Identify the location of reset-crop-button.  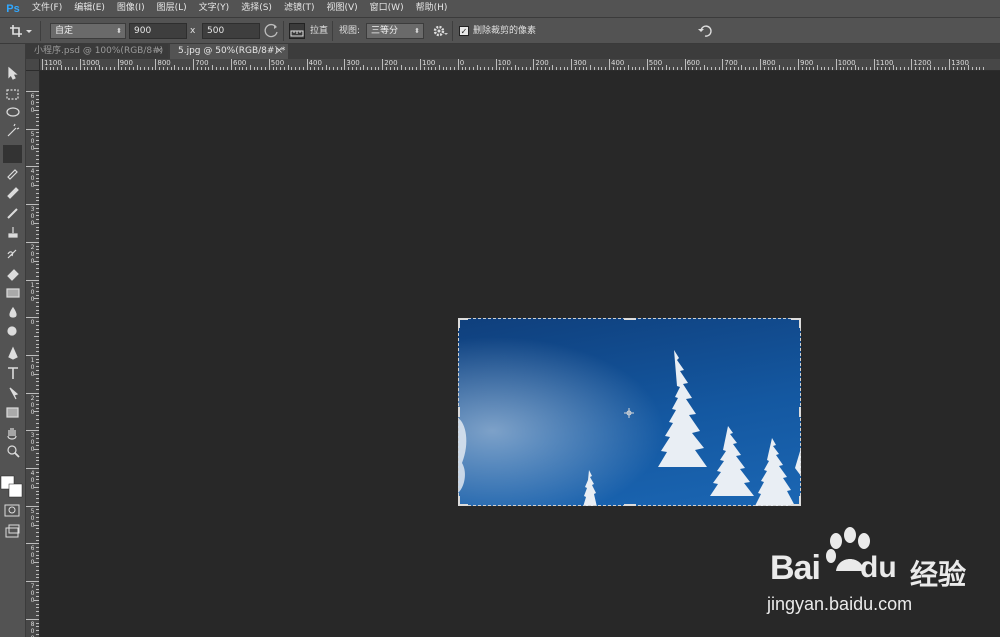
(705, 31).